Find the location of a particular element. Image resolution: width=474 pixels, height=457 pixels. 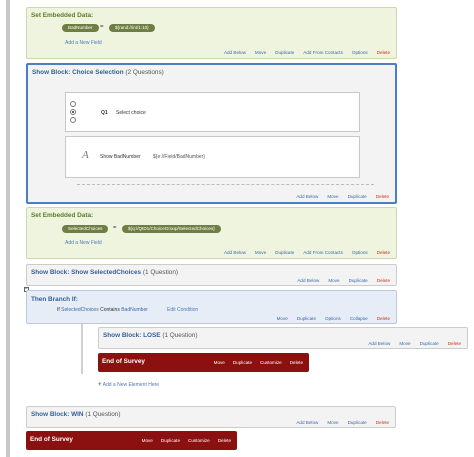

edit-condition-link: Edit Condition is located at coordinates (182, 310).